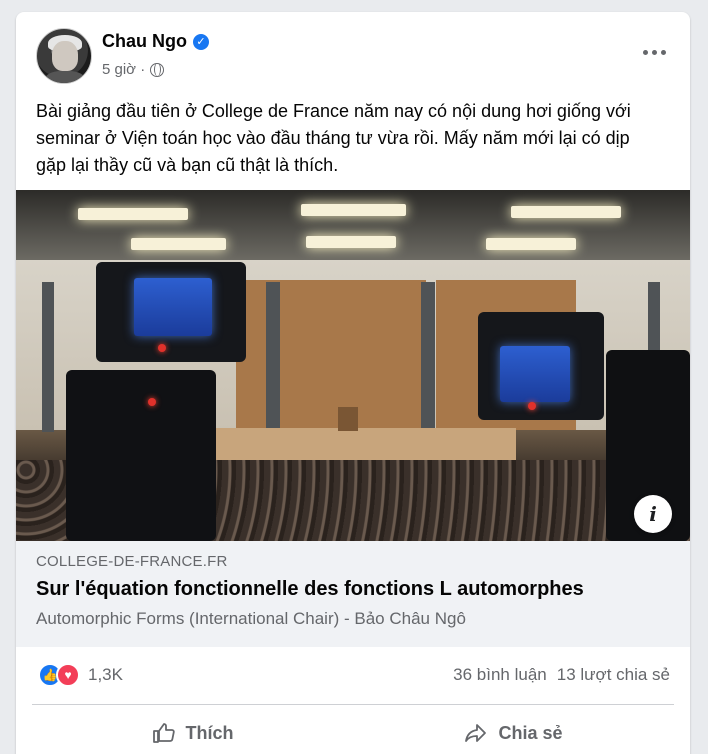  What do you see at coordinates (530, 732) in the screenshot?
I see `share-button-label: Chia sẻ` at bounding box center [530, 732].